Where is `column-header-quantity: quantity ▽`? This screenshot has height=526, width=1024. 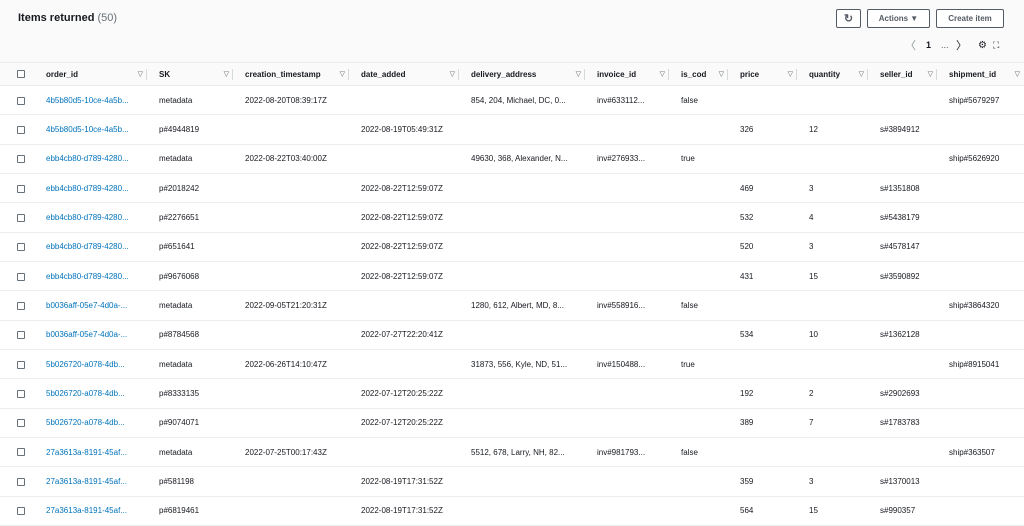 column-header-quantity: quantity ▽ is located at coordinates (832, 74).